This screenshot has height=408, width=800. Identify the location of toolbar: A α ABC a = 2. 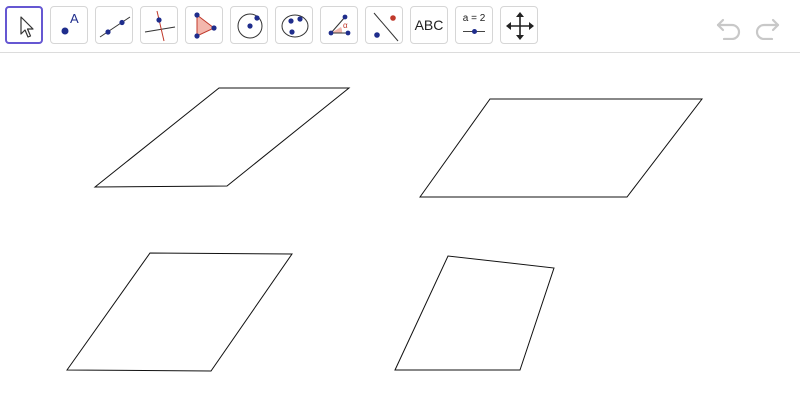
(400, 26).